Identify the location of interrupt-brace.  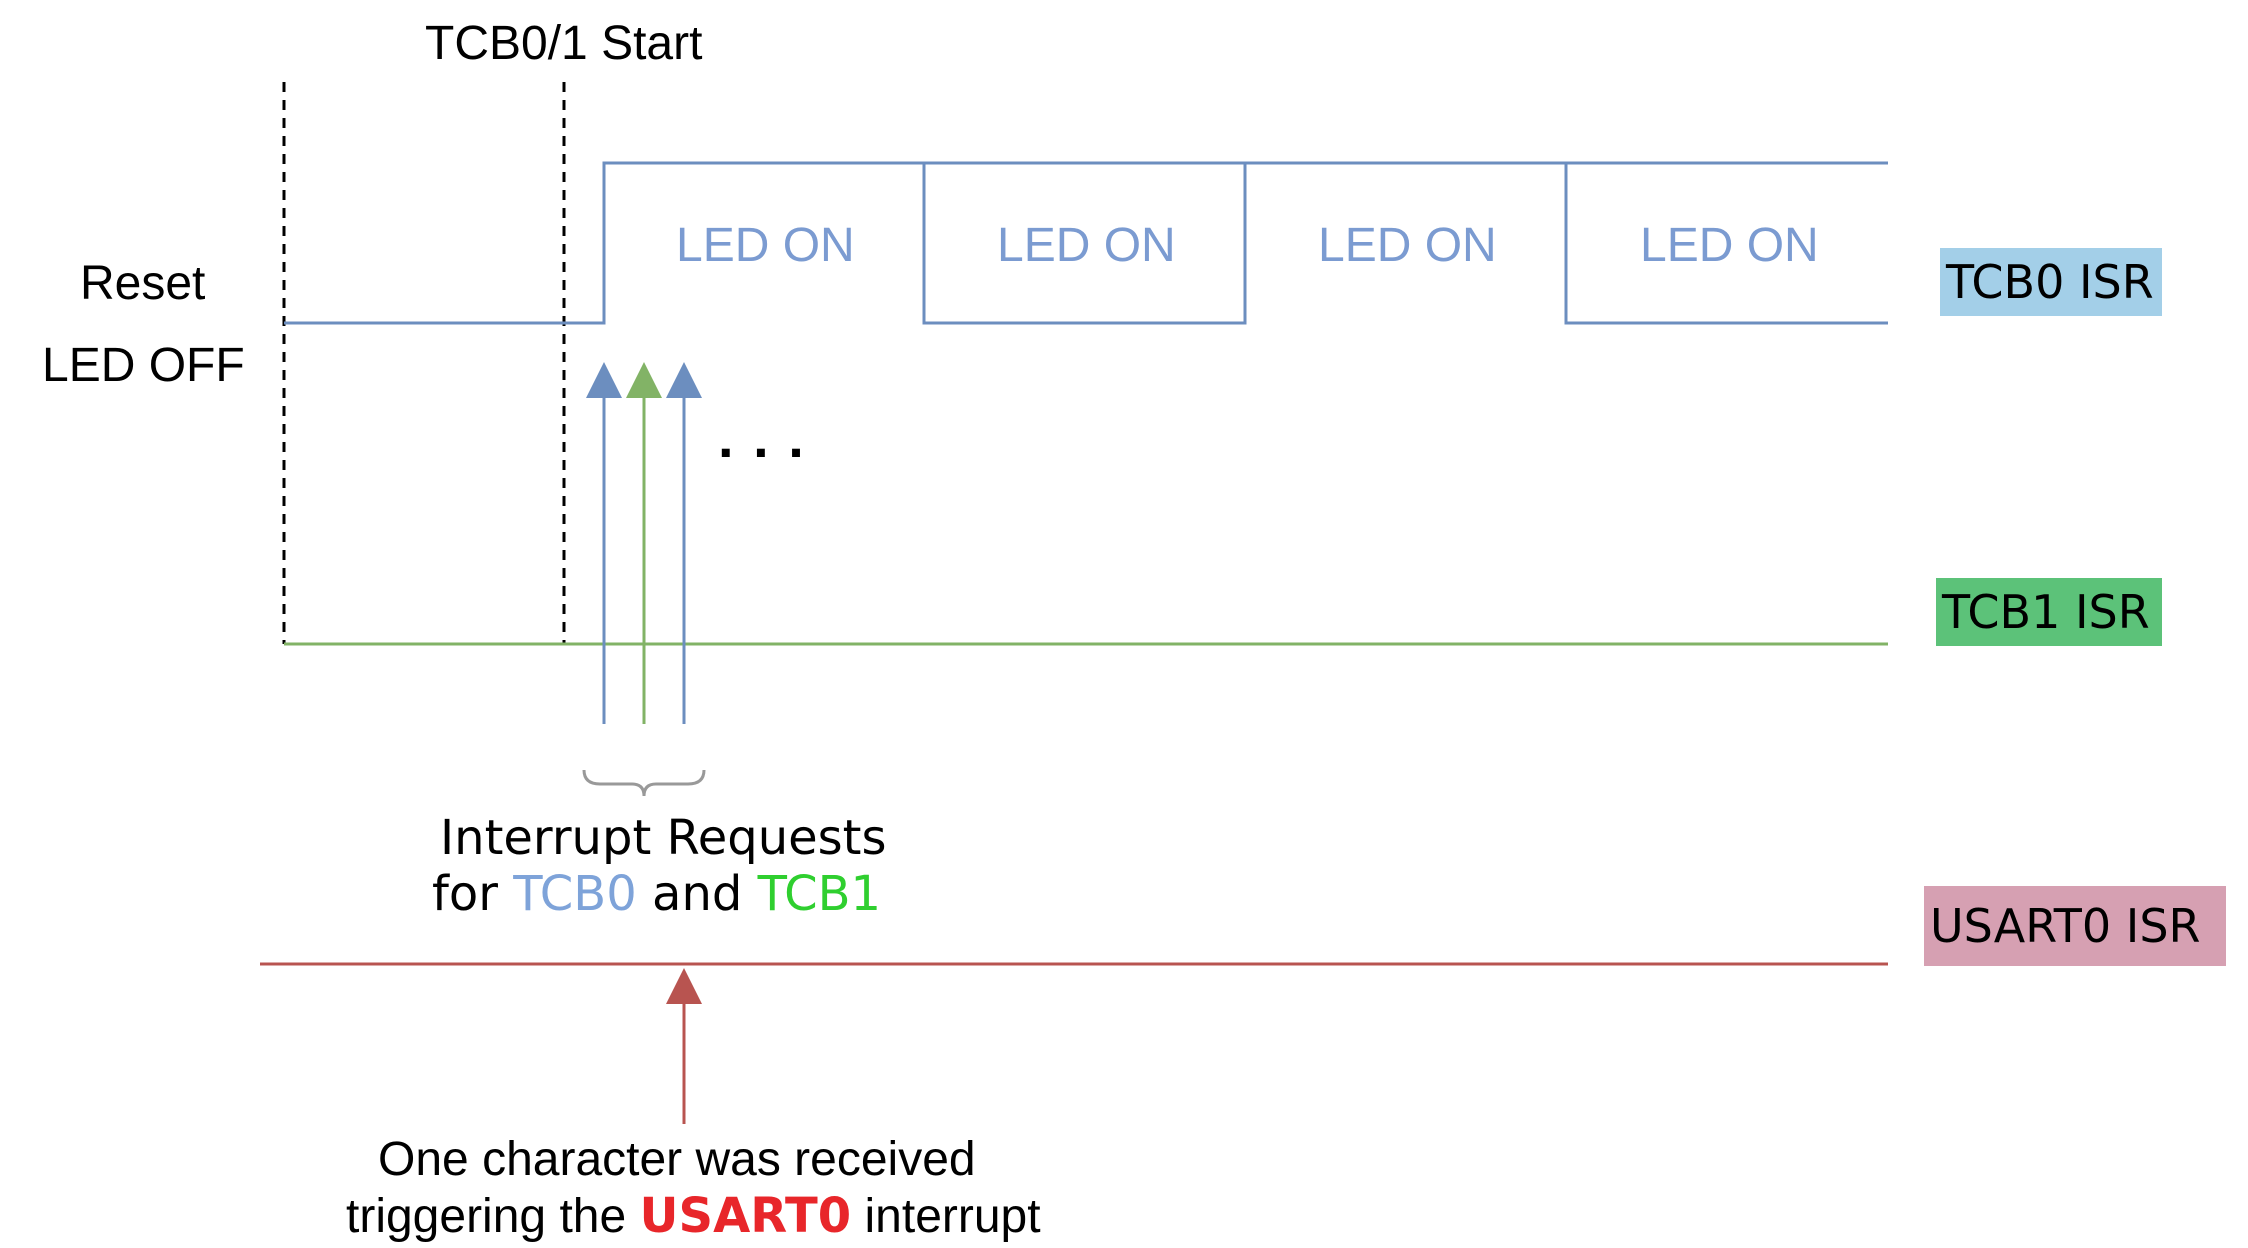
(644, 783).